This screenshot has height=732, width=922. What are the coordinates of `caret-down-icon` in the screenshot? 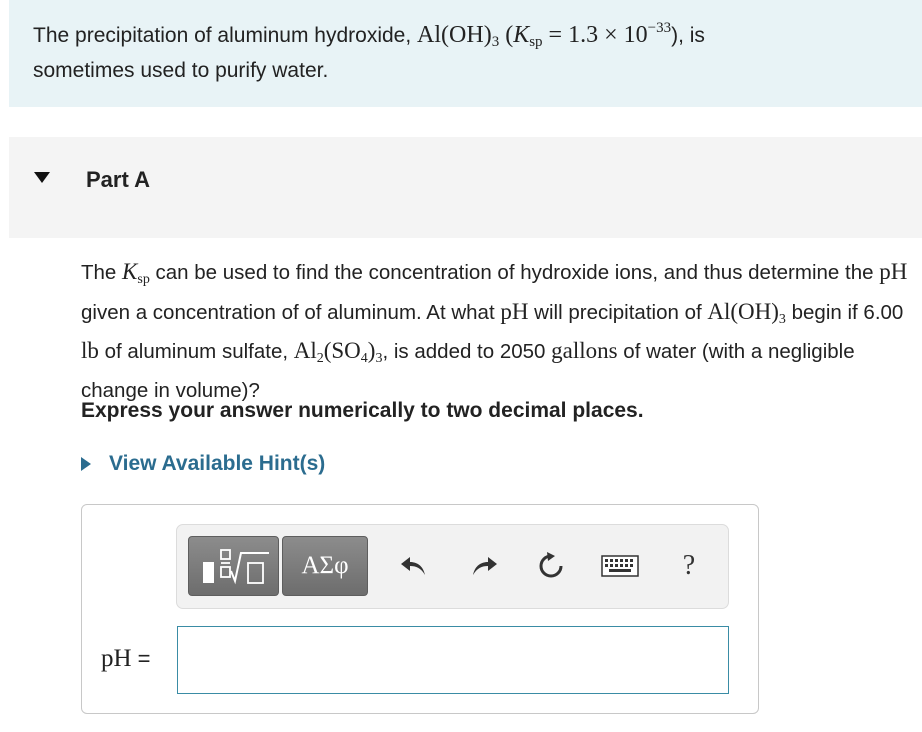 It's located at (42, 177).